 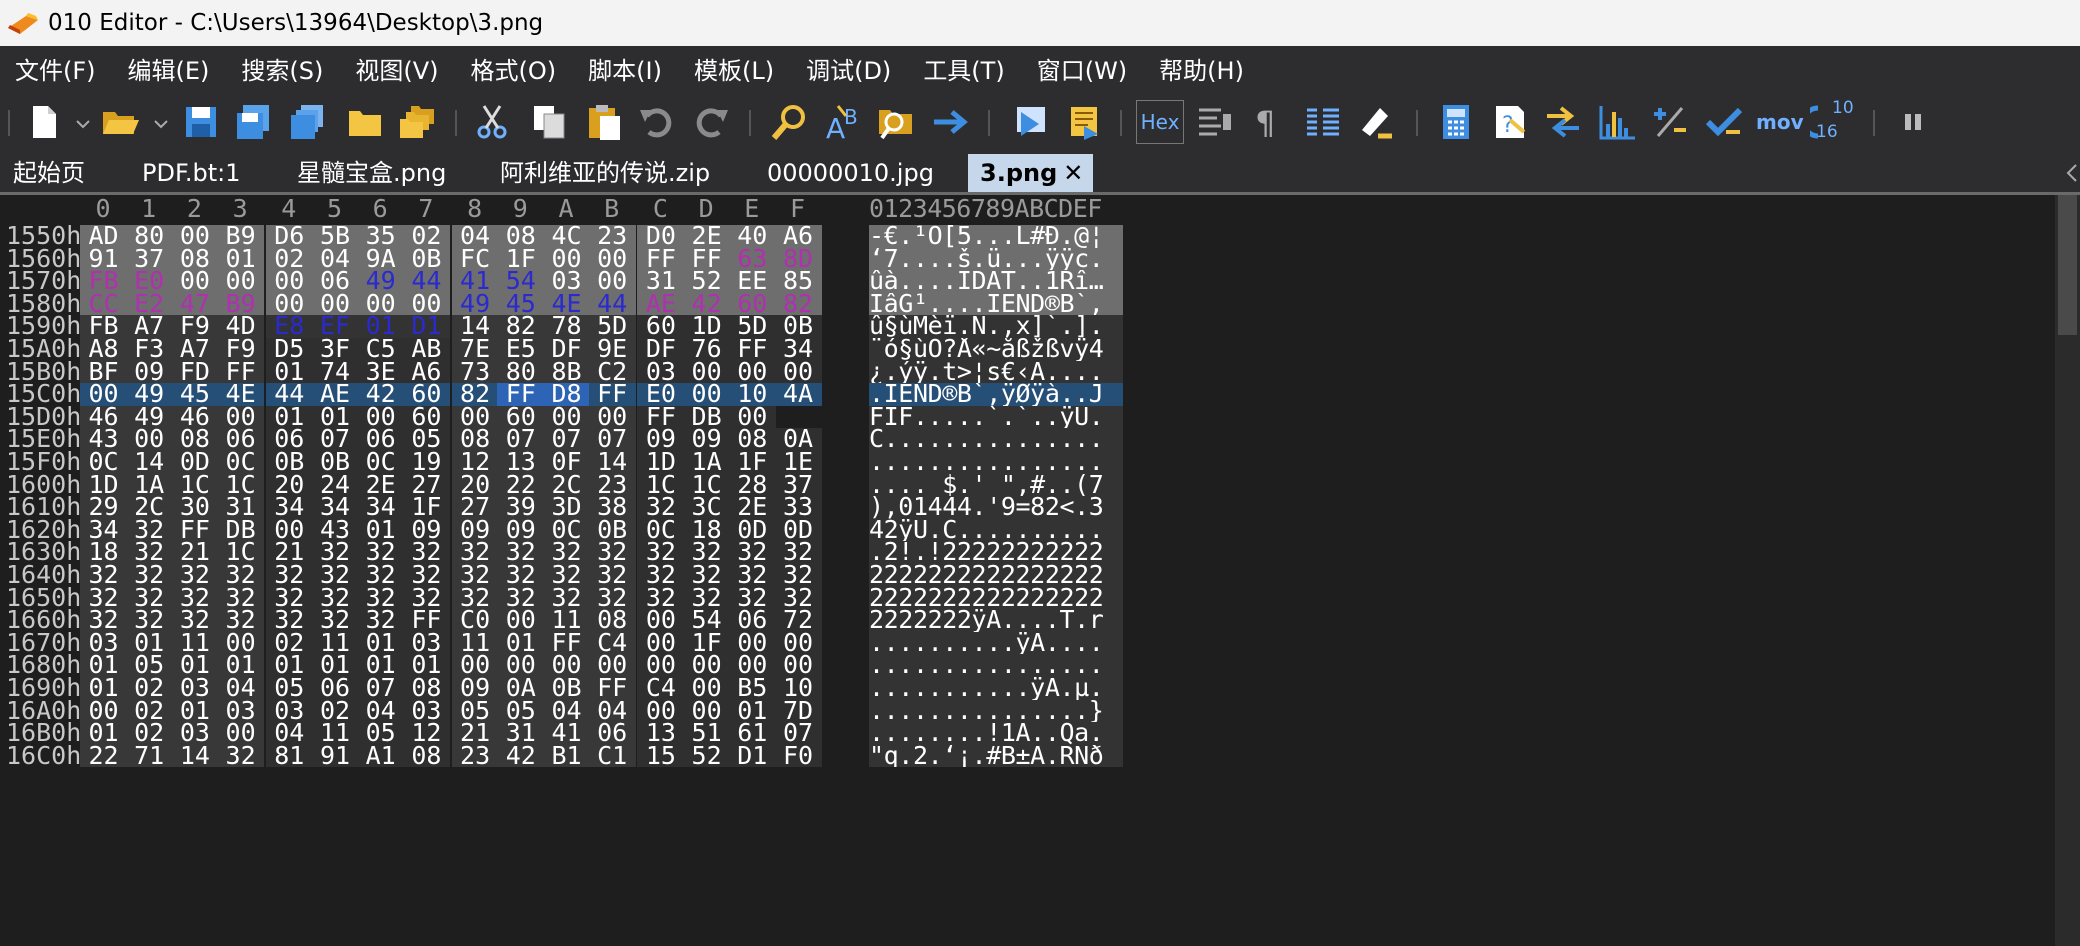 I want to click on vertical-scrollbar, so click(x=2067, y=570).